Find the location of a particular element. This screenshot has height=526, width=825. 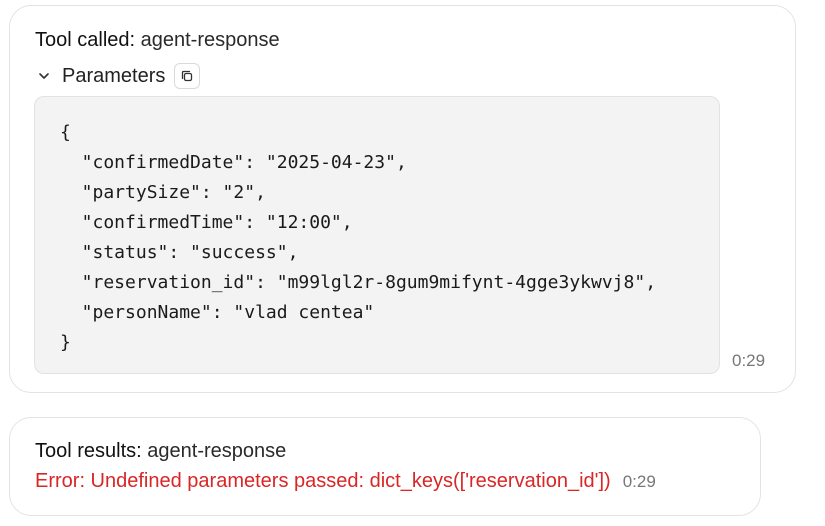

tool-result-title-prefix: Tool results: is located at coordinates (88, 451).